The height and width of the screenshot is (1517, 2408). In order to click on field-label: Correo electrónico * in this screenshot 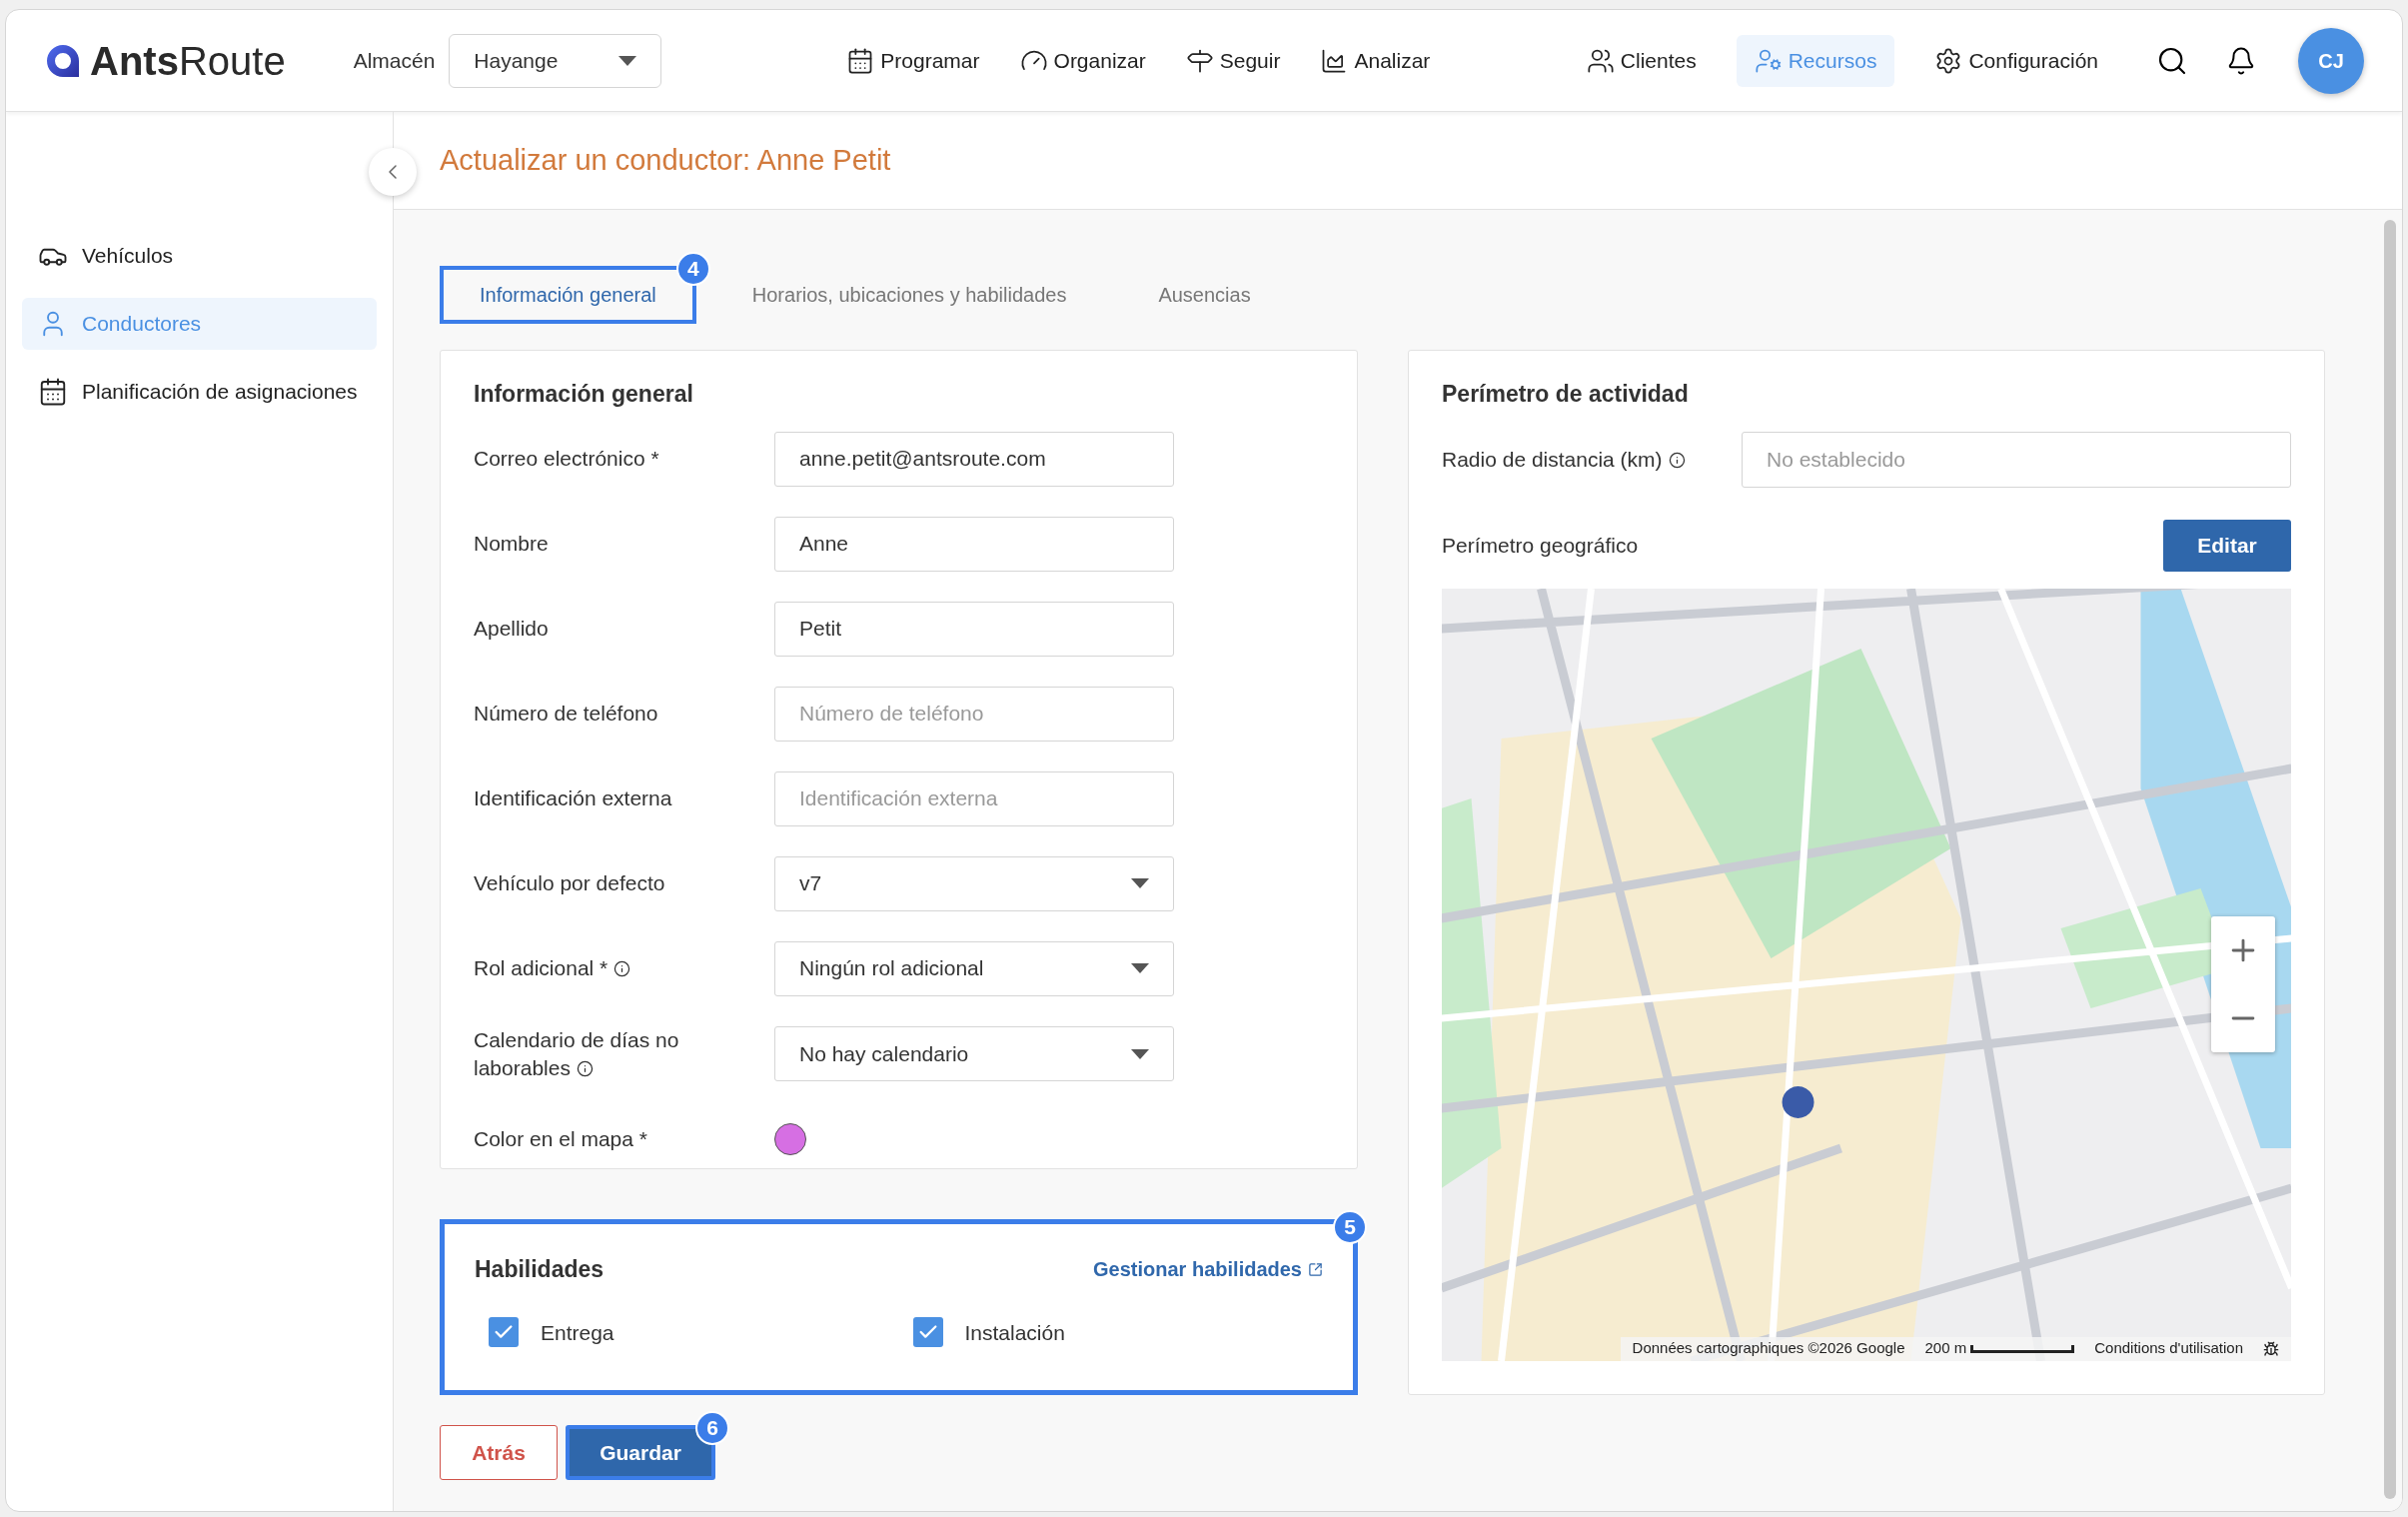, I will do `click(567, 459)`.